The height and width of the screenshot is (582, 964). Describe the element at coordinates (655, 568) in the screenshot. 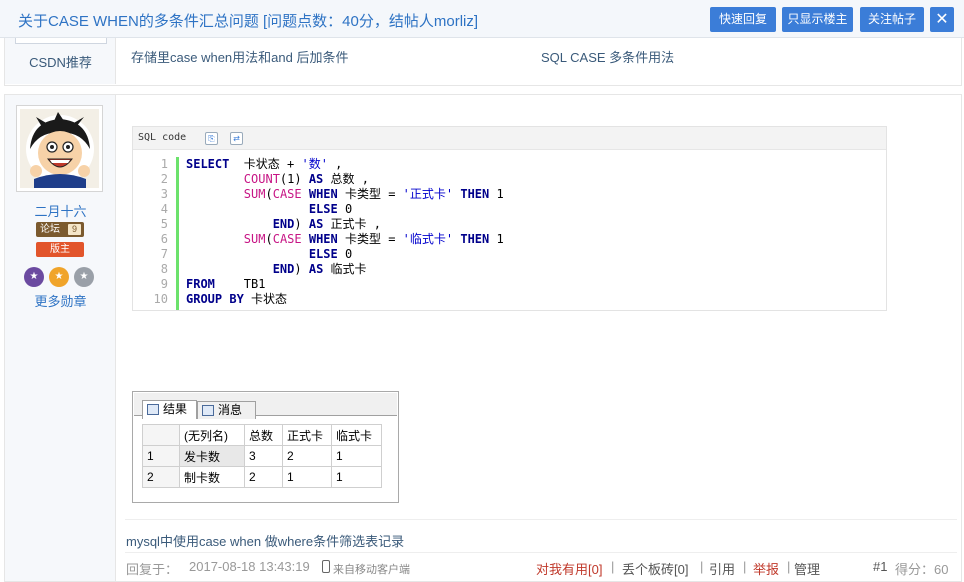

I see `brick-button: 丢个板砖[0]` at that location.